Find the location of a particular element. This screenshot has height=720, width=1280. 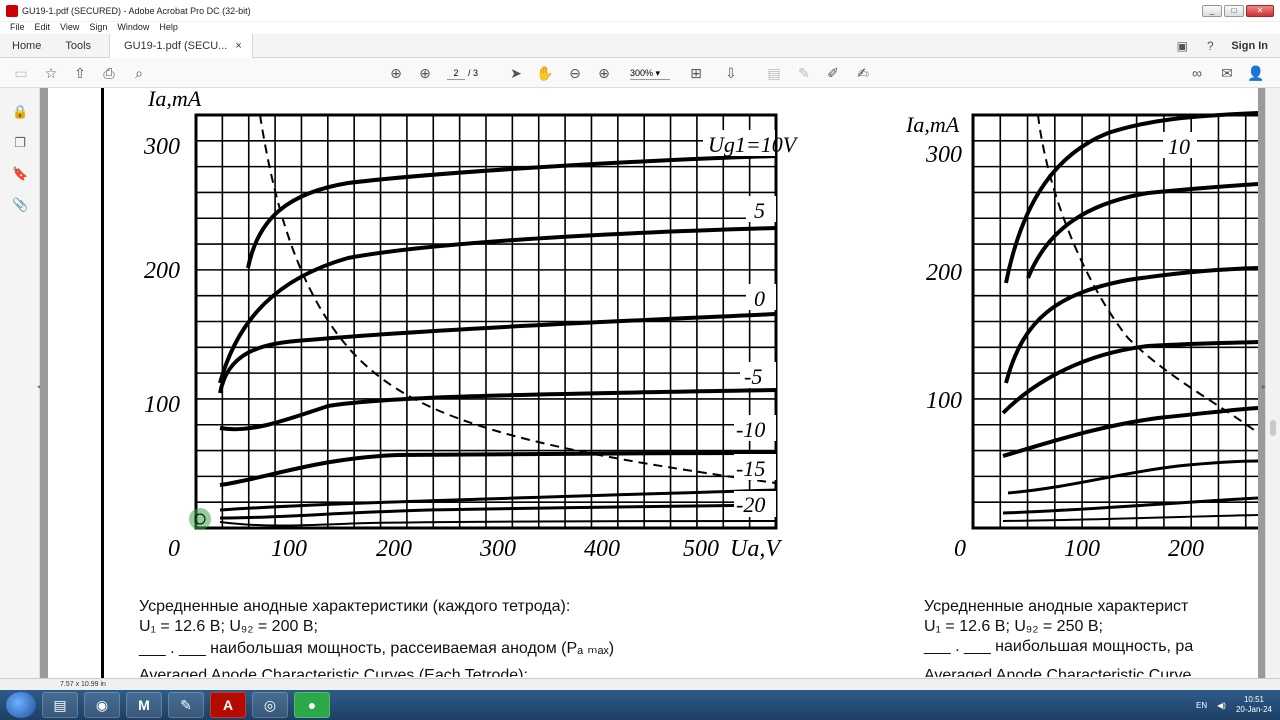

bookmark-icon: 🔖 is located at coordinates (20, 174).